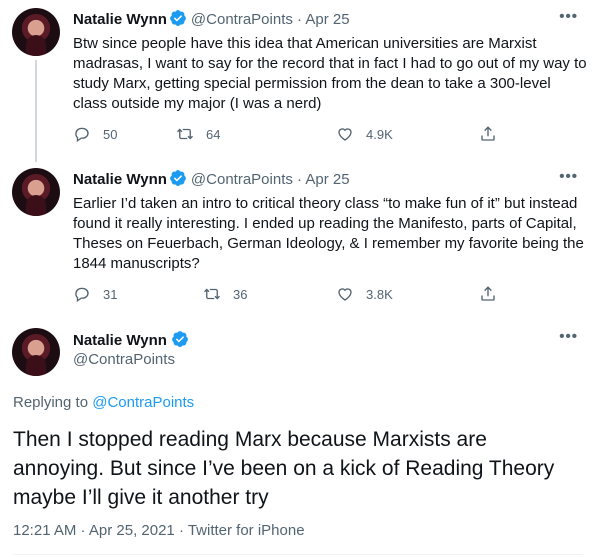 The width and height of the screenshot is (596, 557). I want to click on author-name-row: Natalie Wynn, so click(133, 340).